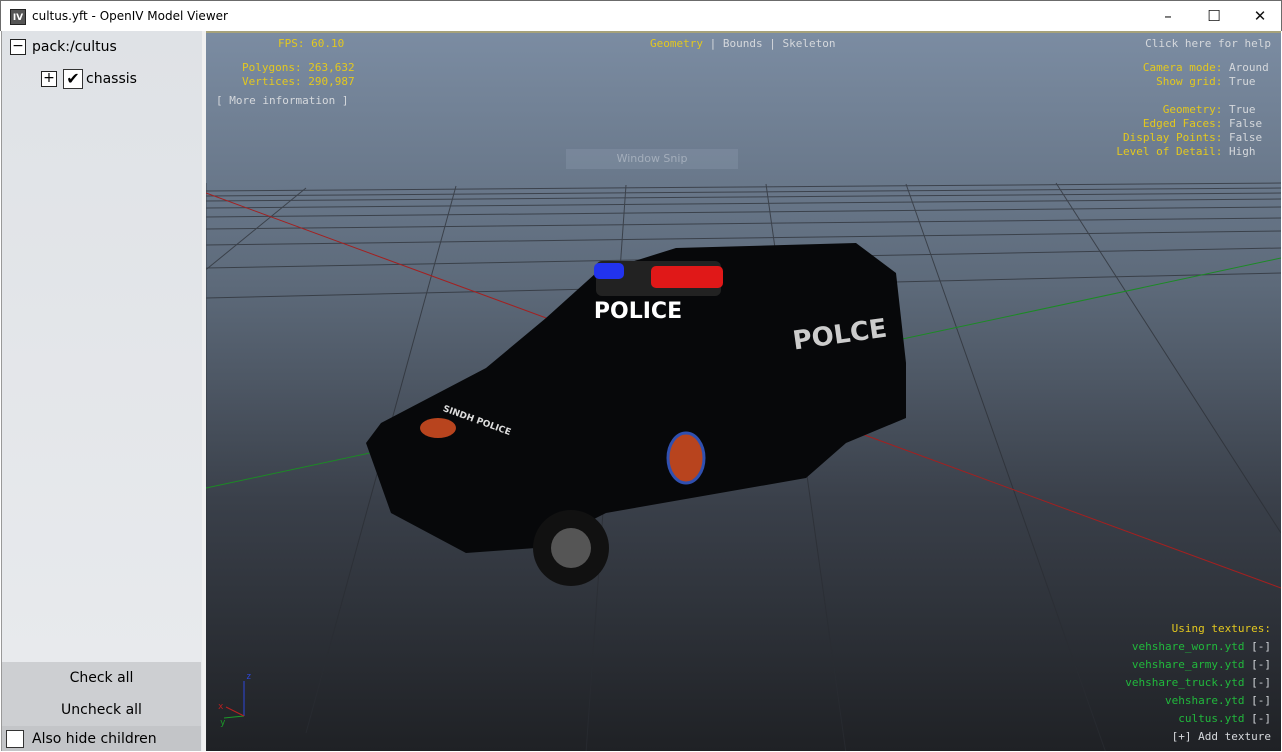 This screenshot has width=1282, height=752. What do you see at coordinates (130, 16) in the screenshot?
I see `window-title: cultus.yft - OpenIV Model Viewer` at bounding box center [130, 16].